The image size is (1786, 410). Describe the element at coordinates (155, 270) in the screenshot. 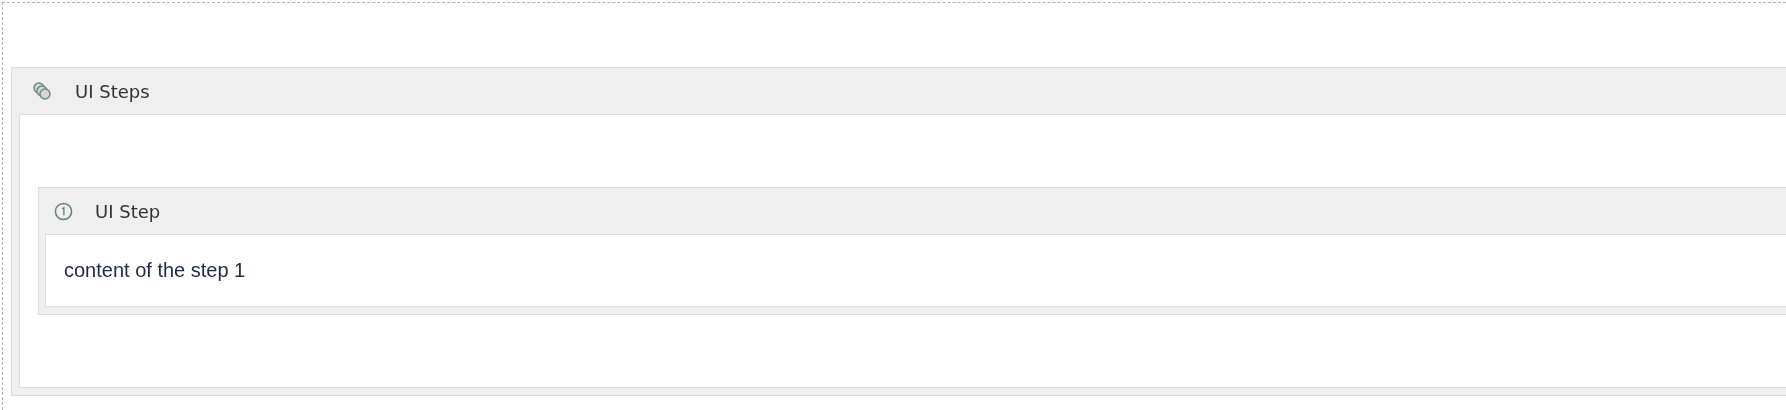

I see `step-content: content of the step 1` at that location.